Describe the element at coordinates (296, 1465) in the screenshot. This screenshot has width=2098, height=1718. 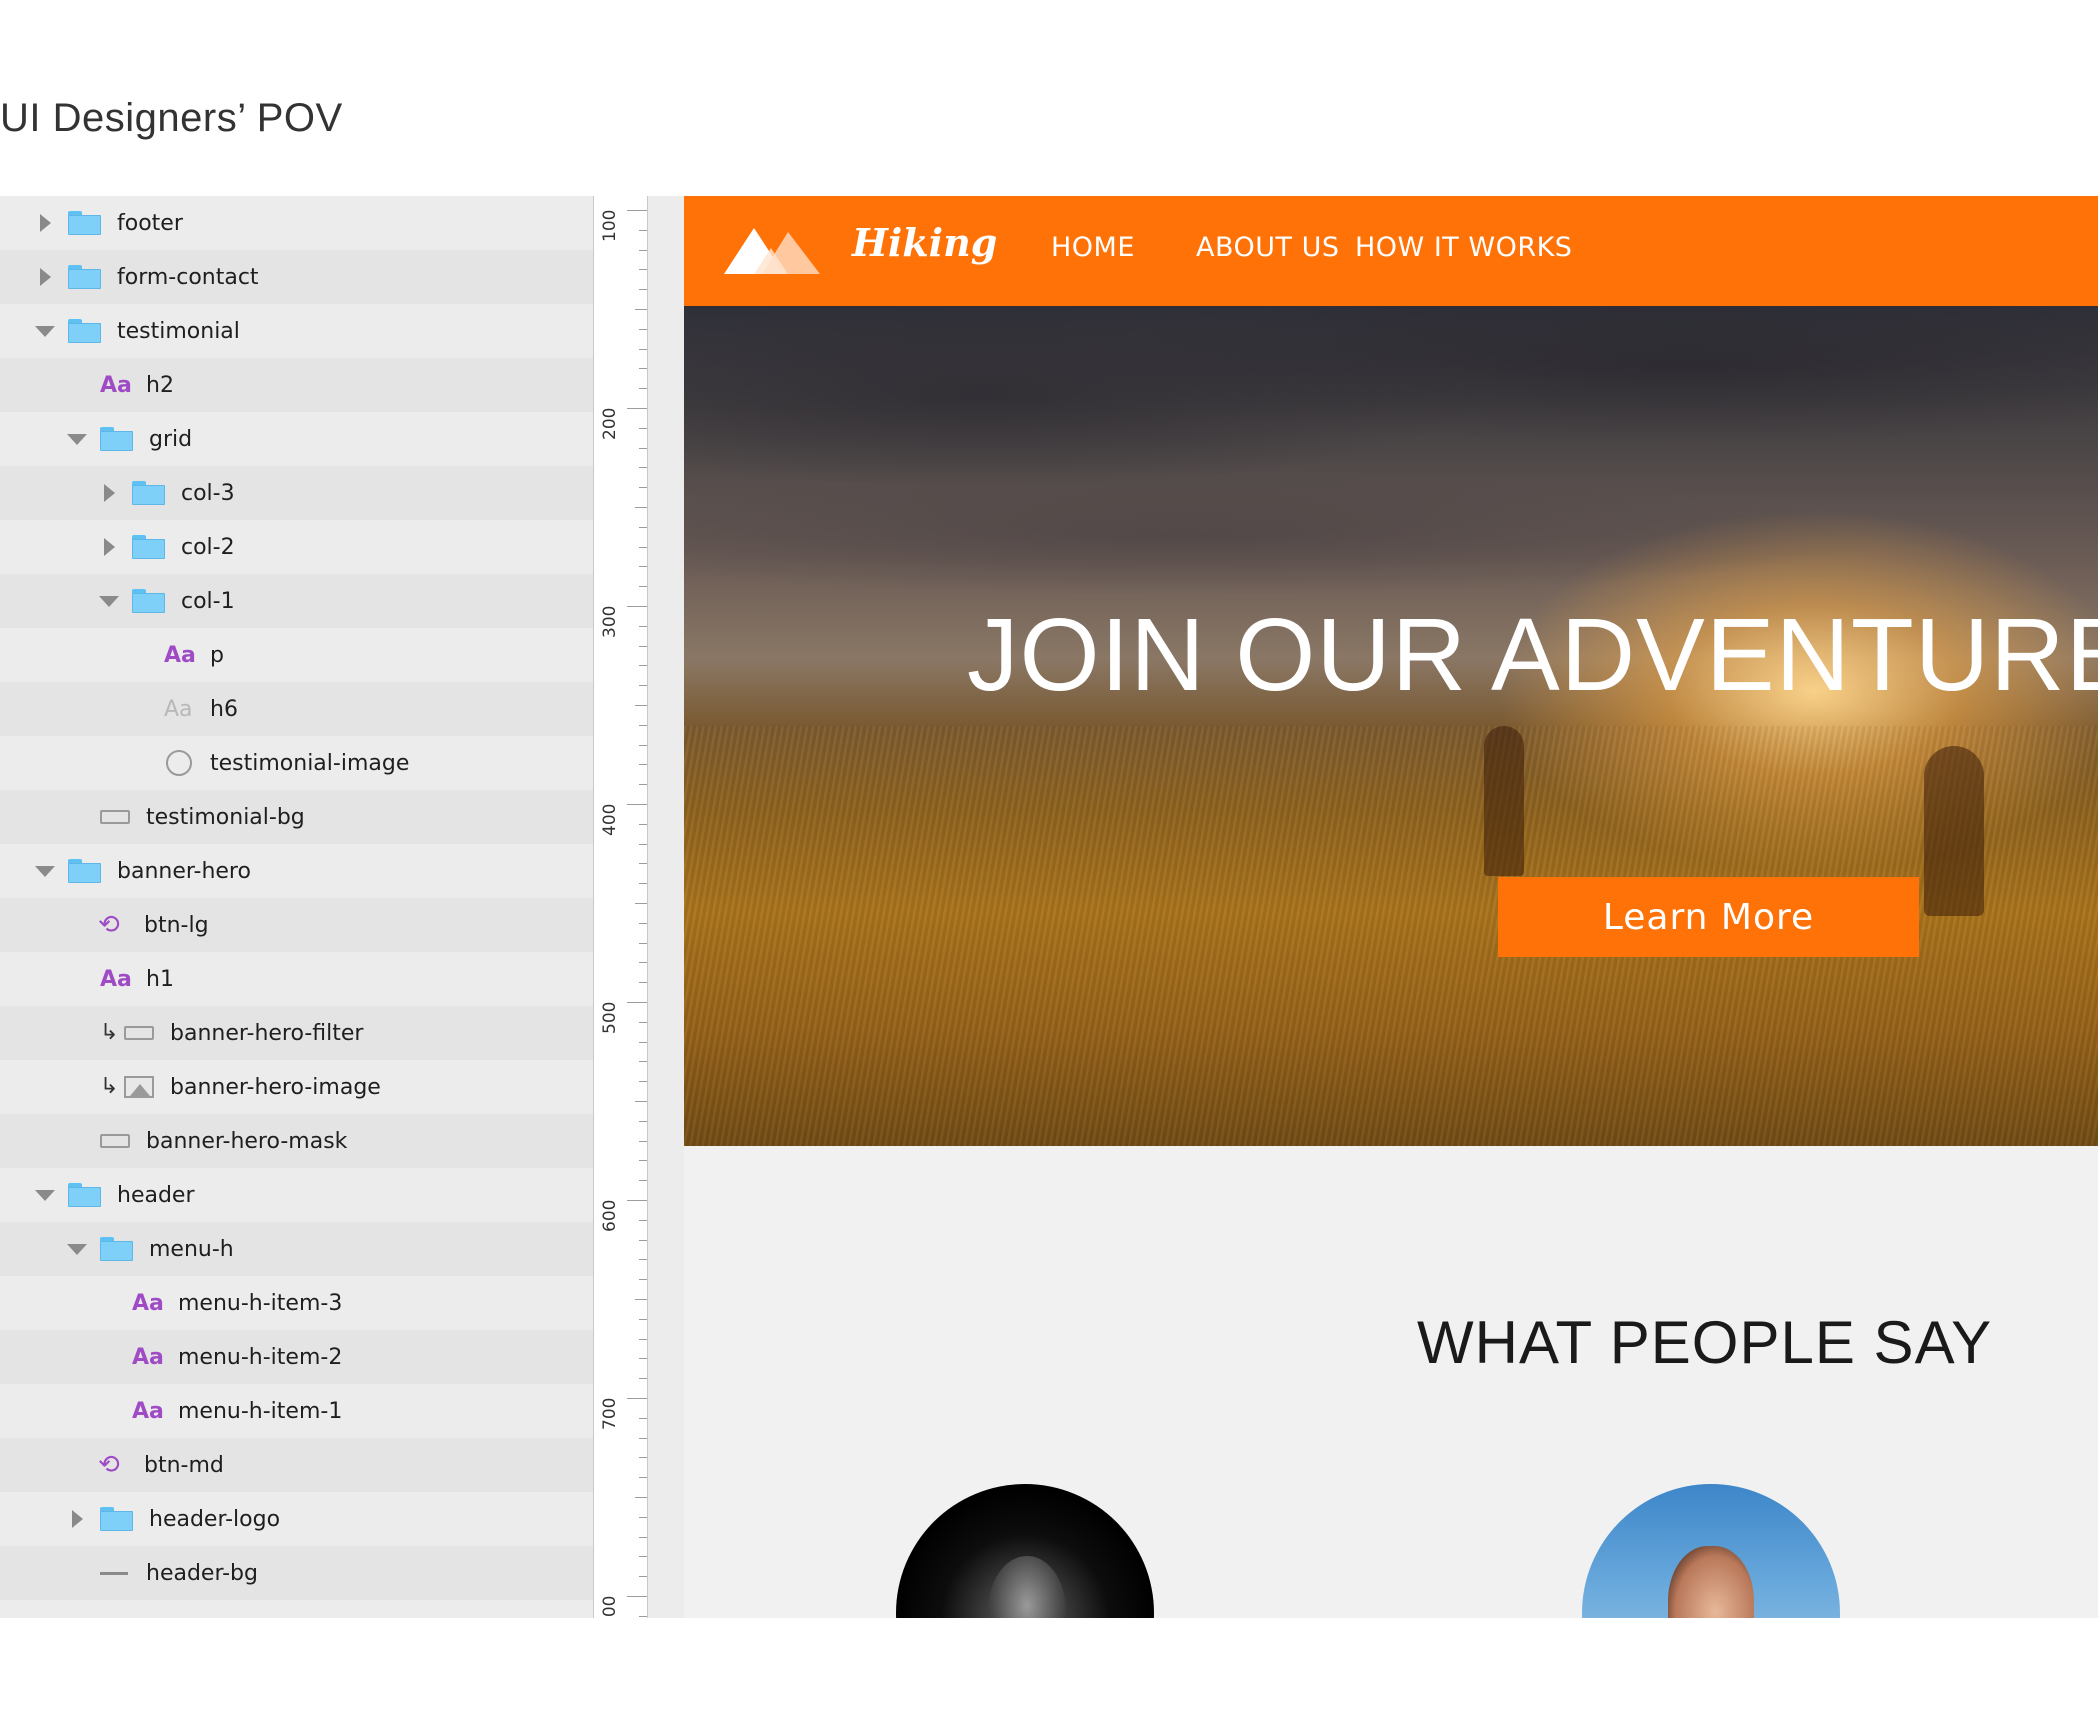
I see `layer-row: ⟲ btn-md` at that location.